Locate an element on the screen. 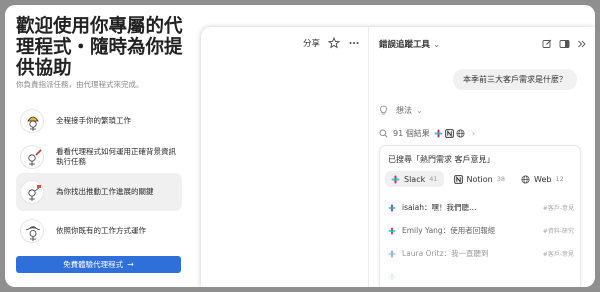  source-filter-tabs: Slack 41 Notion 38 Web 12 is located at coordinates (477, 179).